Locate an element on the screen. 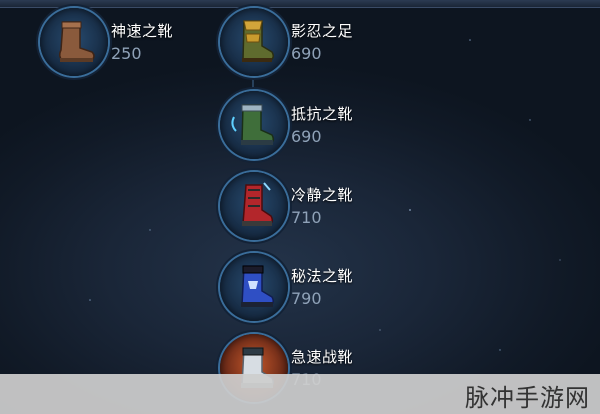  item-name: 急速战靴 is located at coordinates (322, 357).